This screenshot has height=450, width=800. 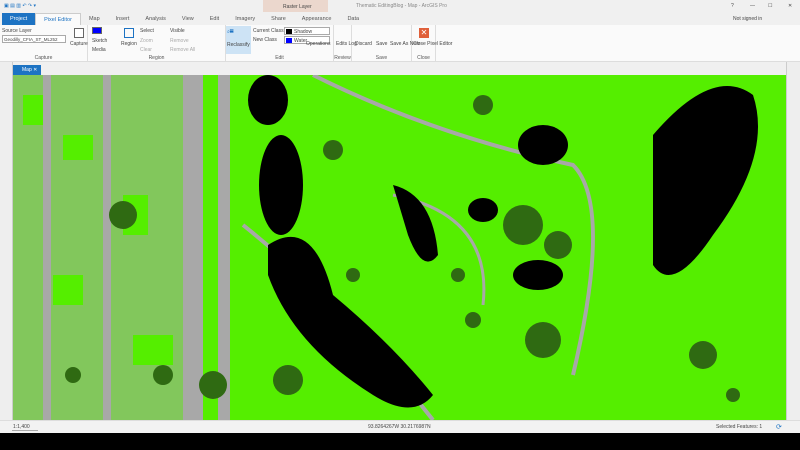 What do you see at coordinates (214, 19) in the screenshot?
I see `tab-edit: Edit` at bounding box center [214, 19].